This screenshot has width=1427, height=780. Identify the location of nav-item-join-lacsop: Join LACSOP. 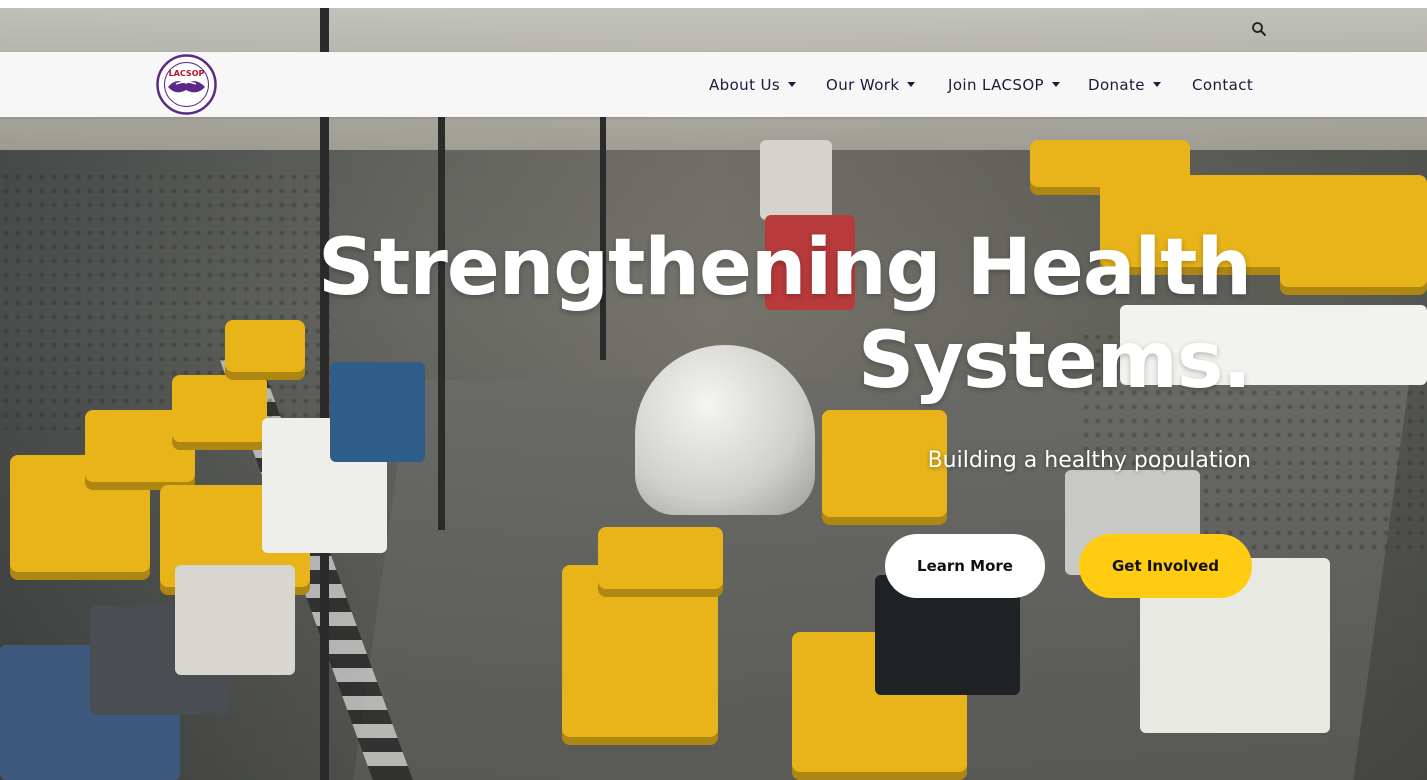
(1004, 84).